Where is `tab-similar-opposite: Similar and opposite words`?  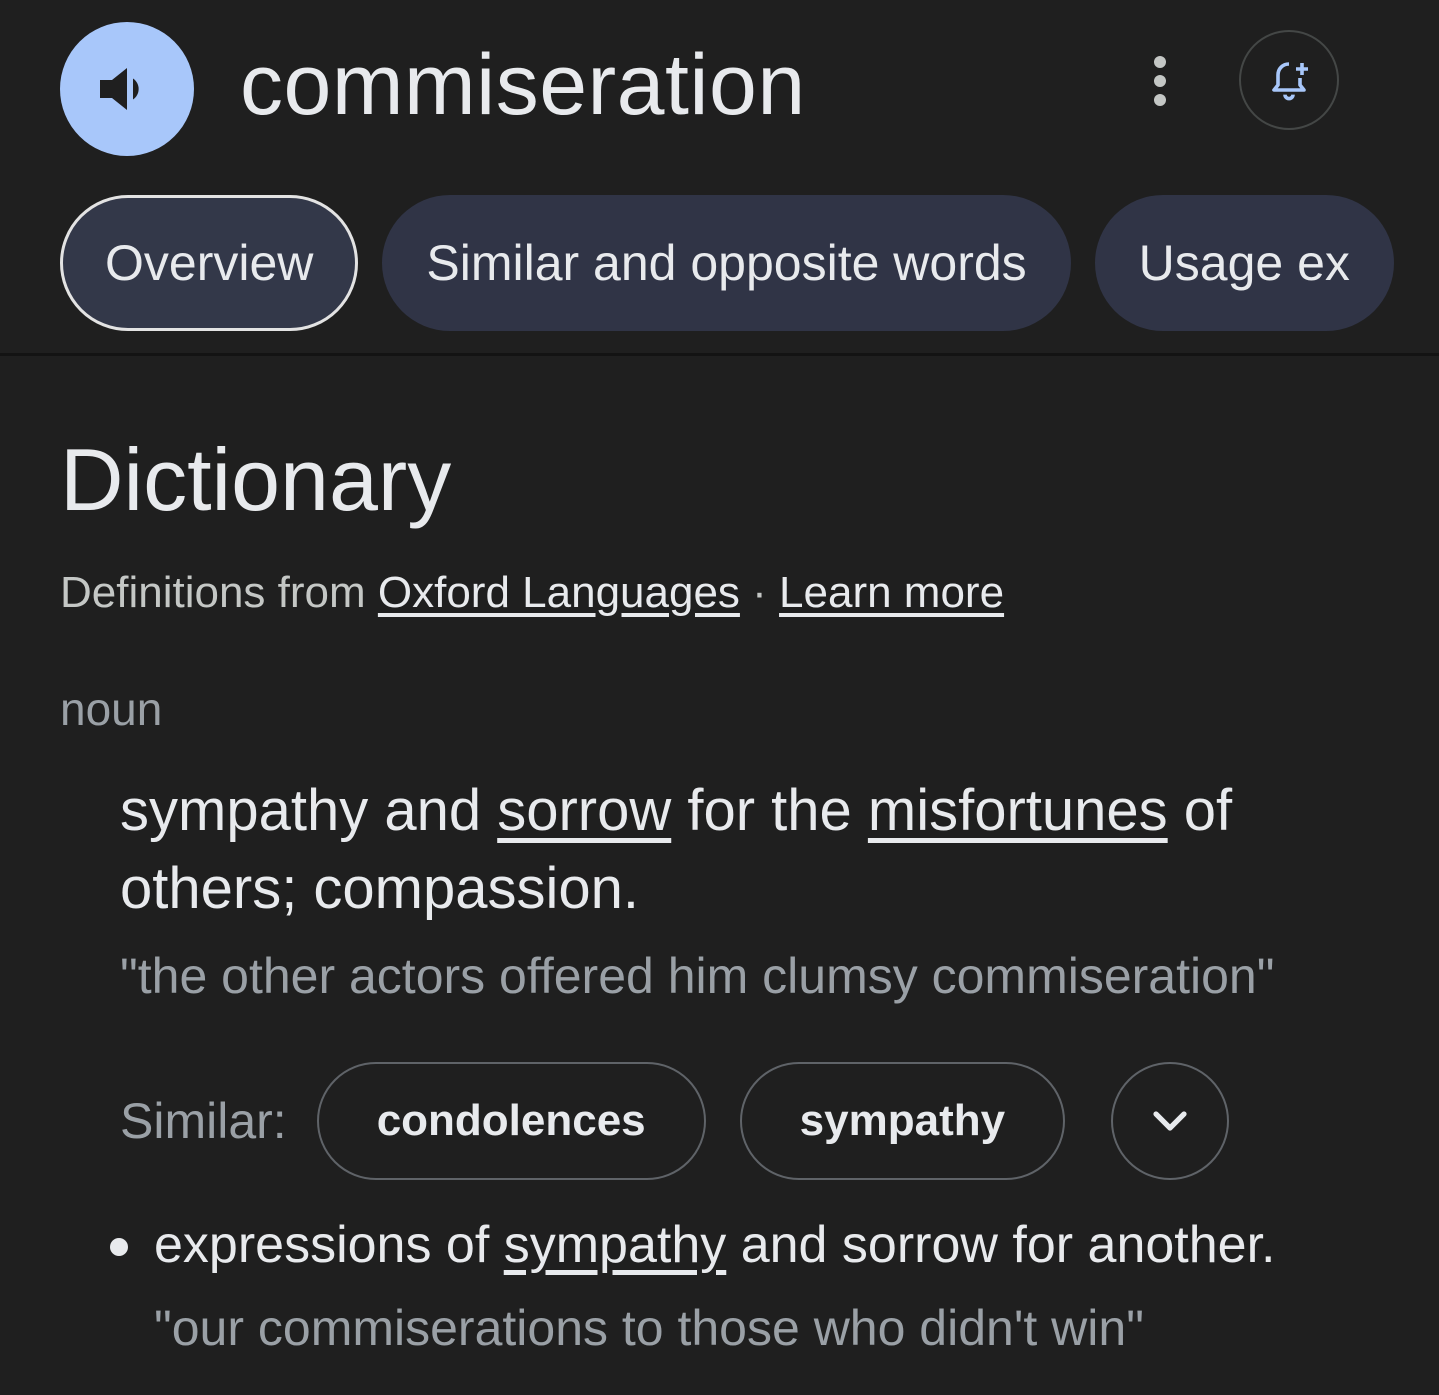
tab-similar-opposite: Similar and opposite words is located at coordinates (726, 263).